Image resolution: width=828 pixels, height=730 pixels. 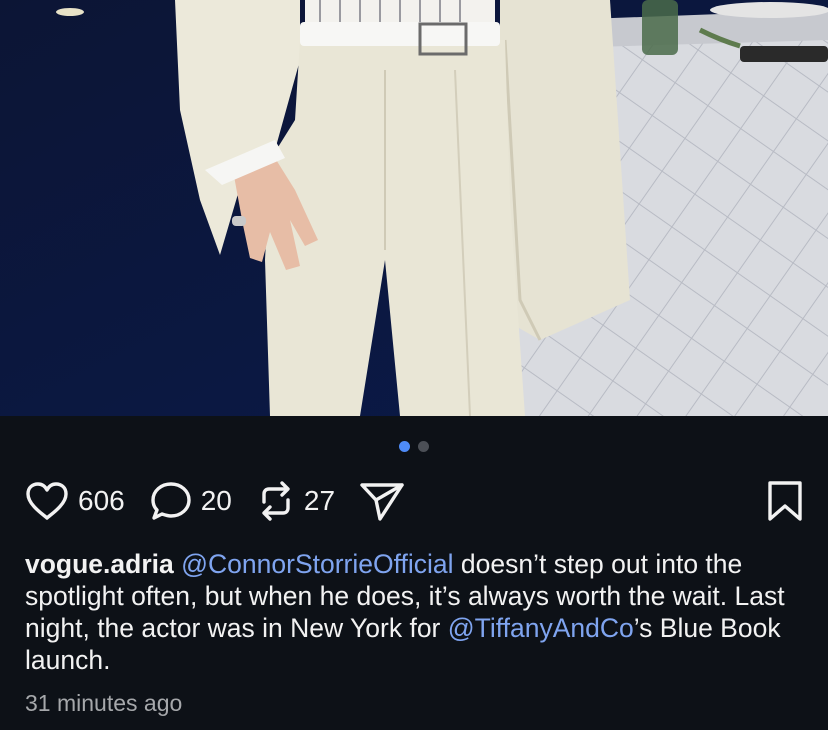 What do you see at coordinates (295, 501) in the screenshot?
I see `repost-button: 27` at bounding box center [295, 501].